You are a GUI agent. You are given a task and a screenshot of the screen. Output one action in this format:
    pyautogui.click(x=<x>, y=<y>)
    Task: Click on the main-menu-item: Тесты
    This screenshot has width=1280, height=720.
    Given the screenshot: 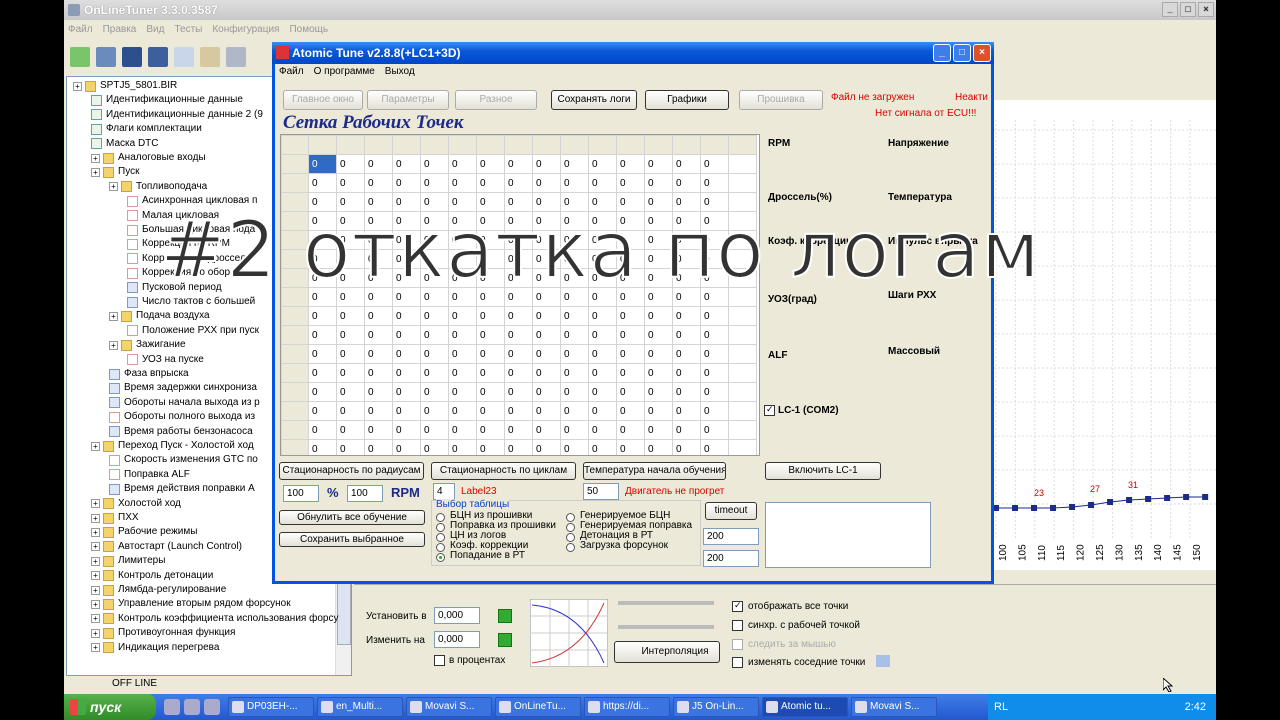 What is the action you would take?
    pyautogui.click(x=188, y=29)
    